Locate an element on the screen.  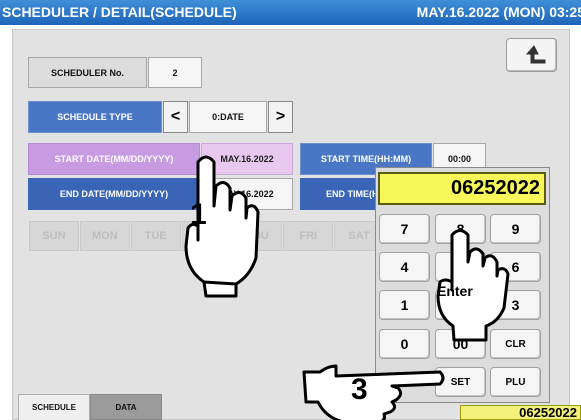
key-set: SET is located at coordinates (460, 382).